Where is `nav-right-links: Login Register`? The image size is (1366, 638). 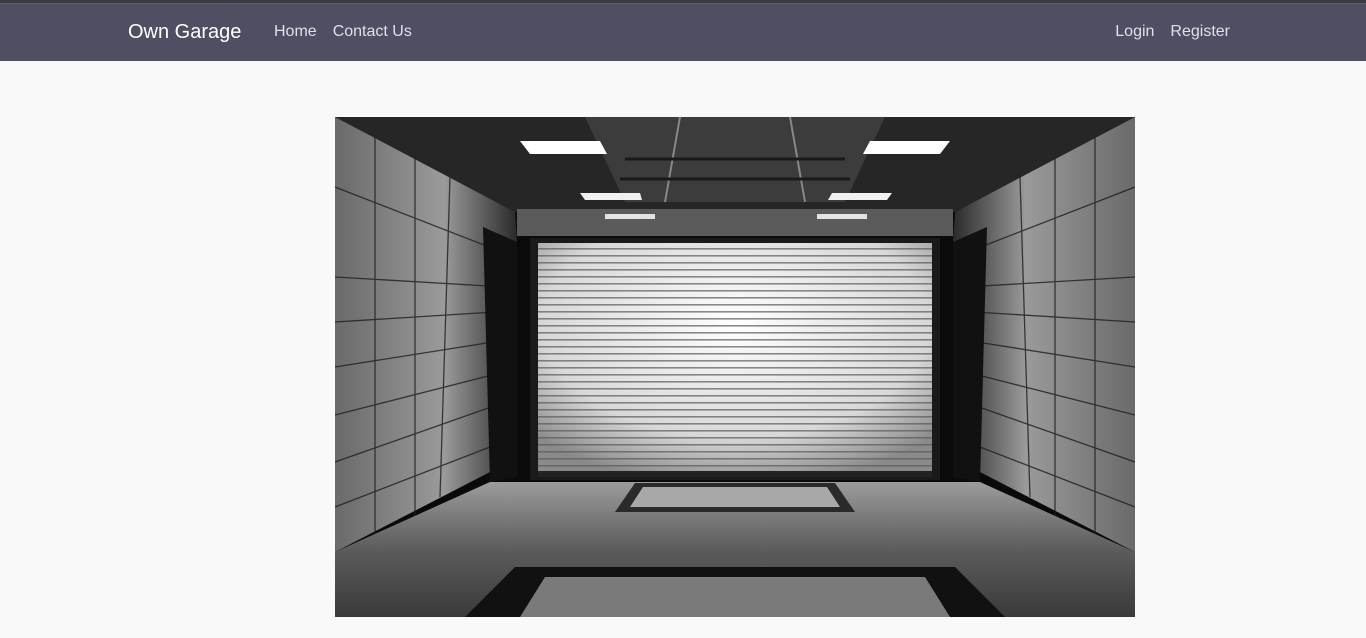
nav-right-links: Login Register is located at coordinates (1172, 31).